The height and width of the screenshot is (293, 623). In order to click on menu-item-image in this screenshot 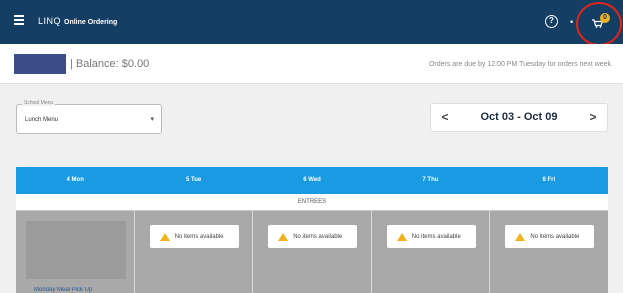, I will do `click(76, 250)`.